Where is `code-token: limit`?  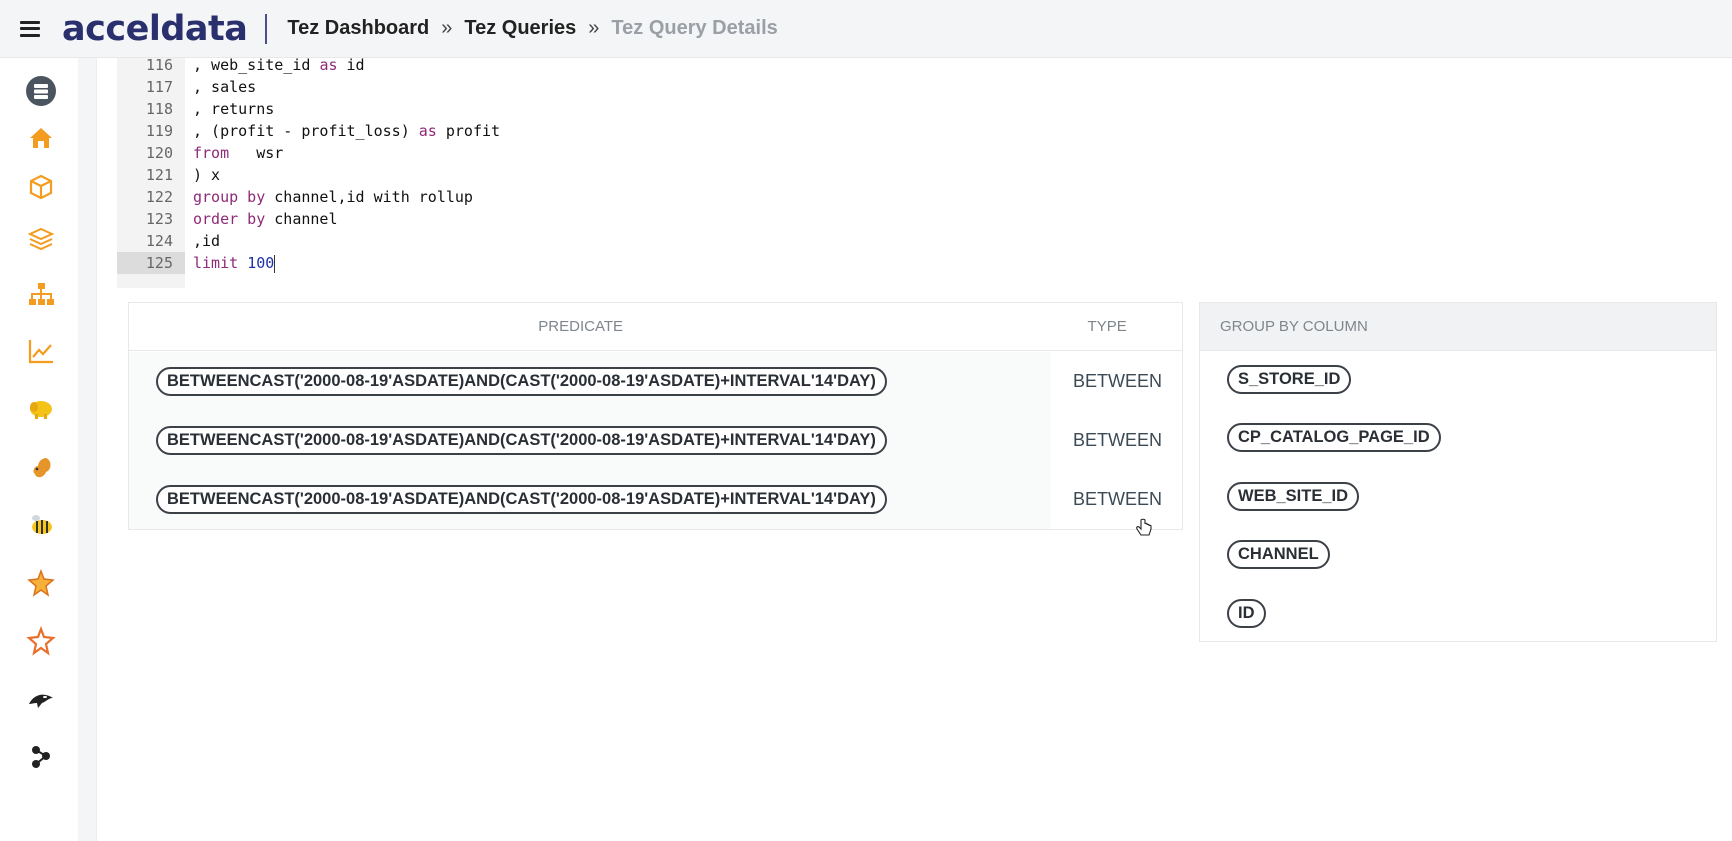
code-token: limit is located at coordinates (216, 263).